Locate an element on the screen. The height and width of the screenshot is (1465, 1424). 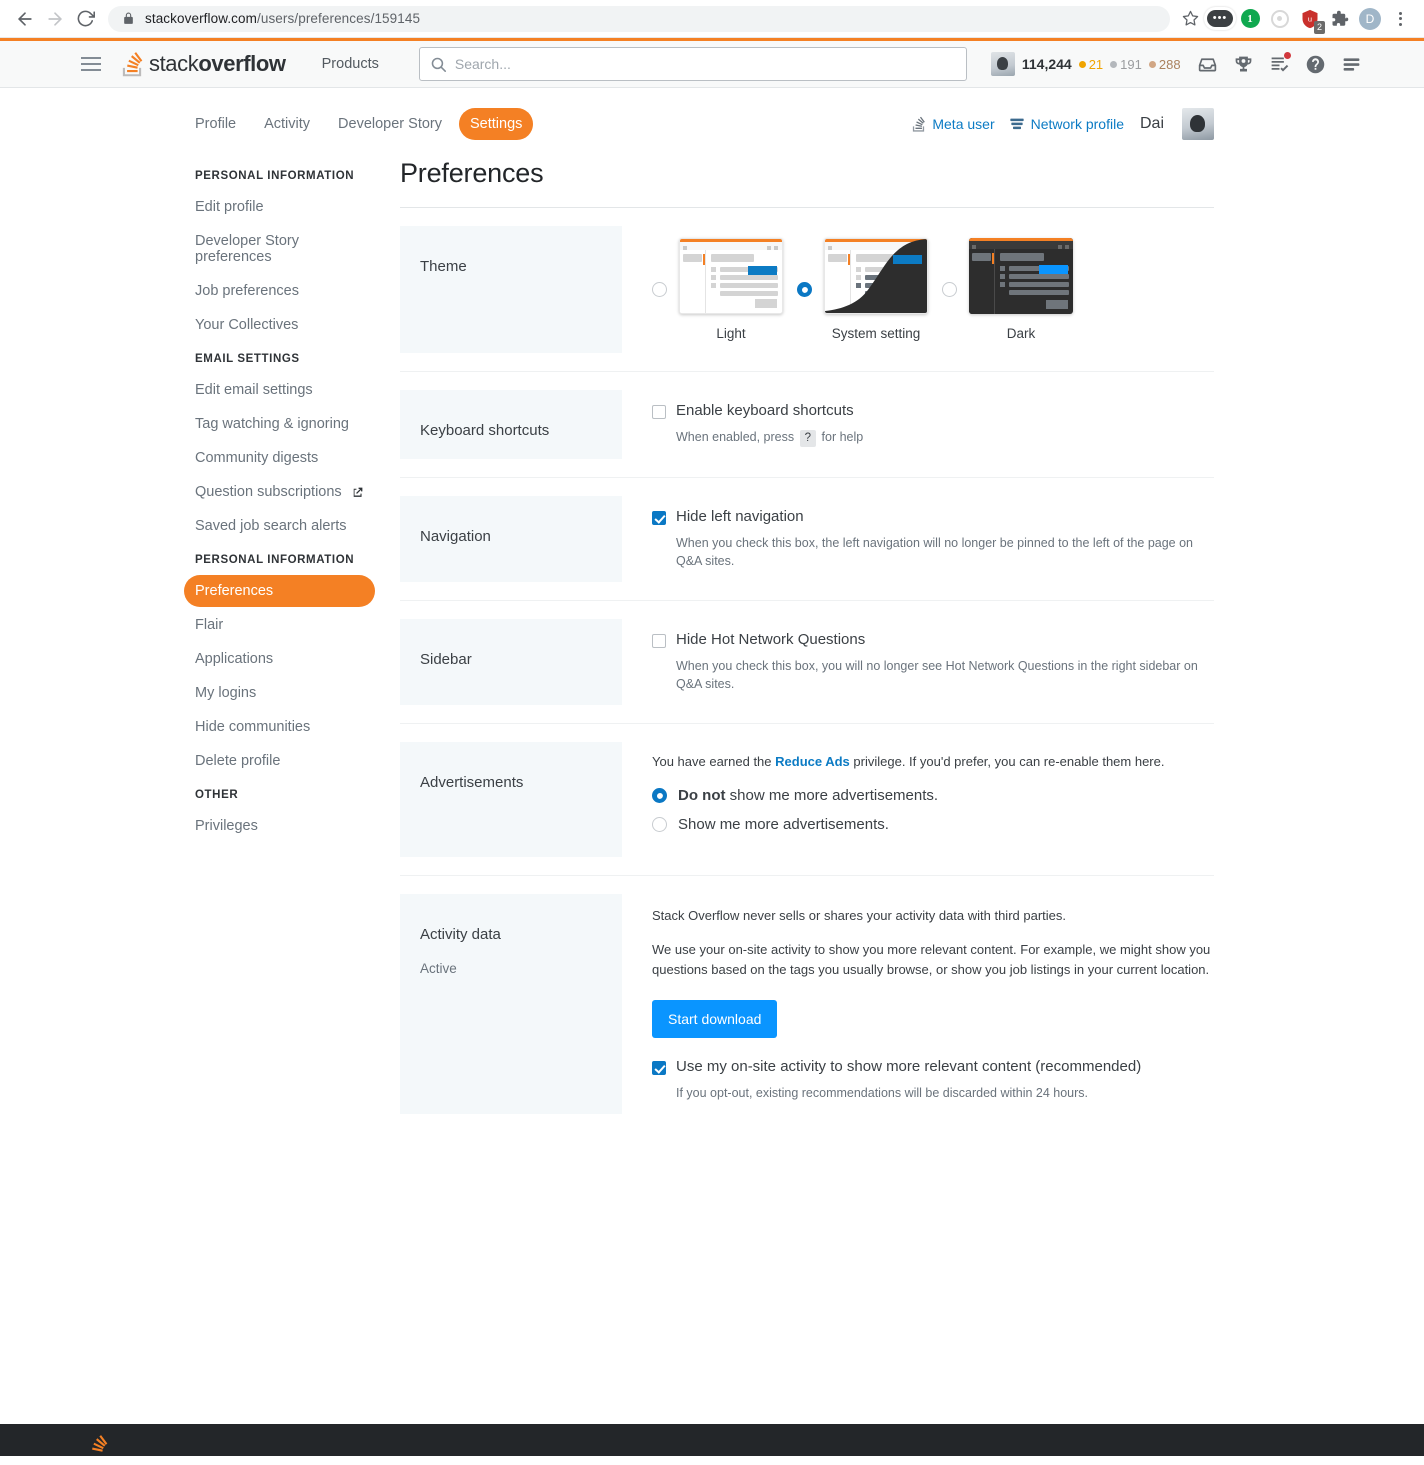
theme-radio-dark is located at coordinates (949, 289).